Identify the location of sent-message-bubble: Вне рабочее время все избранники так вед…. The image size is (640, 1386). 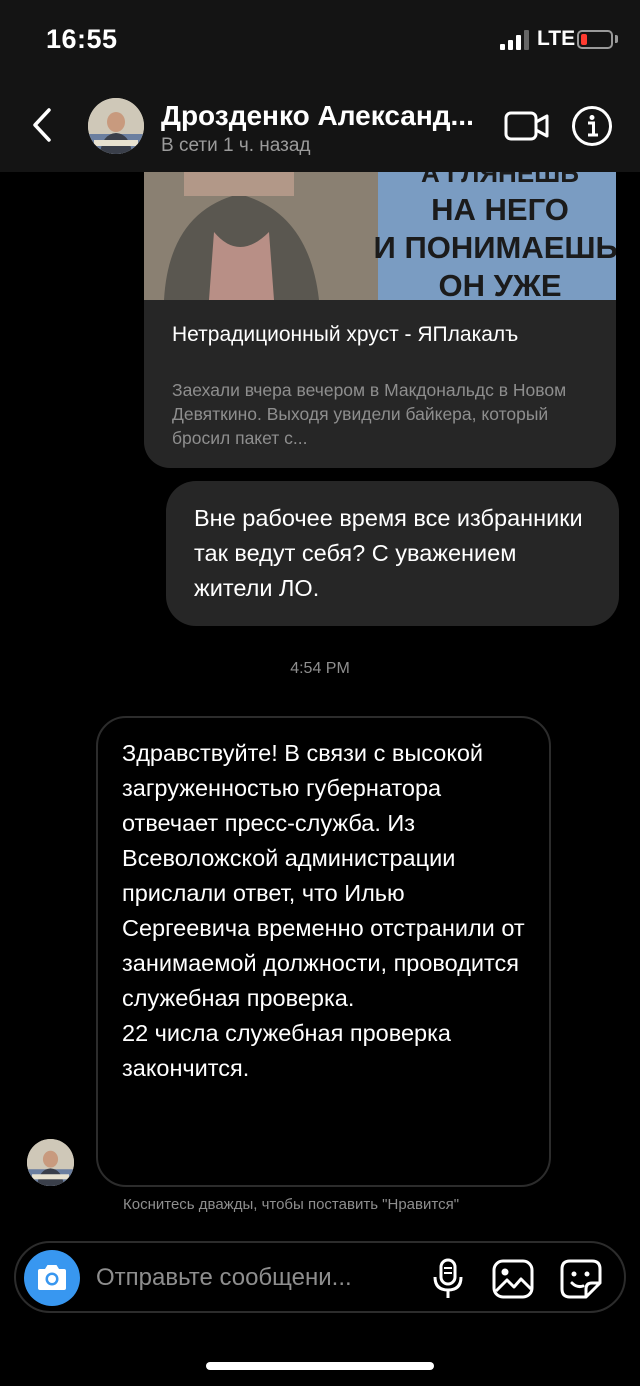
(392, 553).